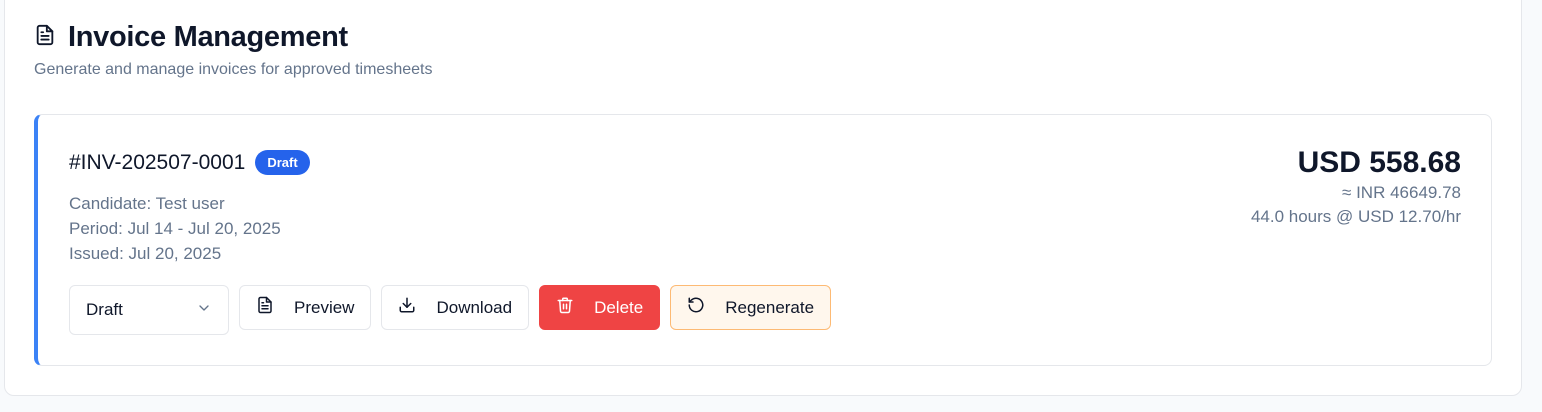  I want to click on amount-inr: ≈ INR 46649.78, so click(1401, 192).